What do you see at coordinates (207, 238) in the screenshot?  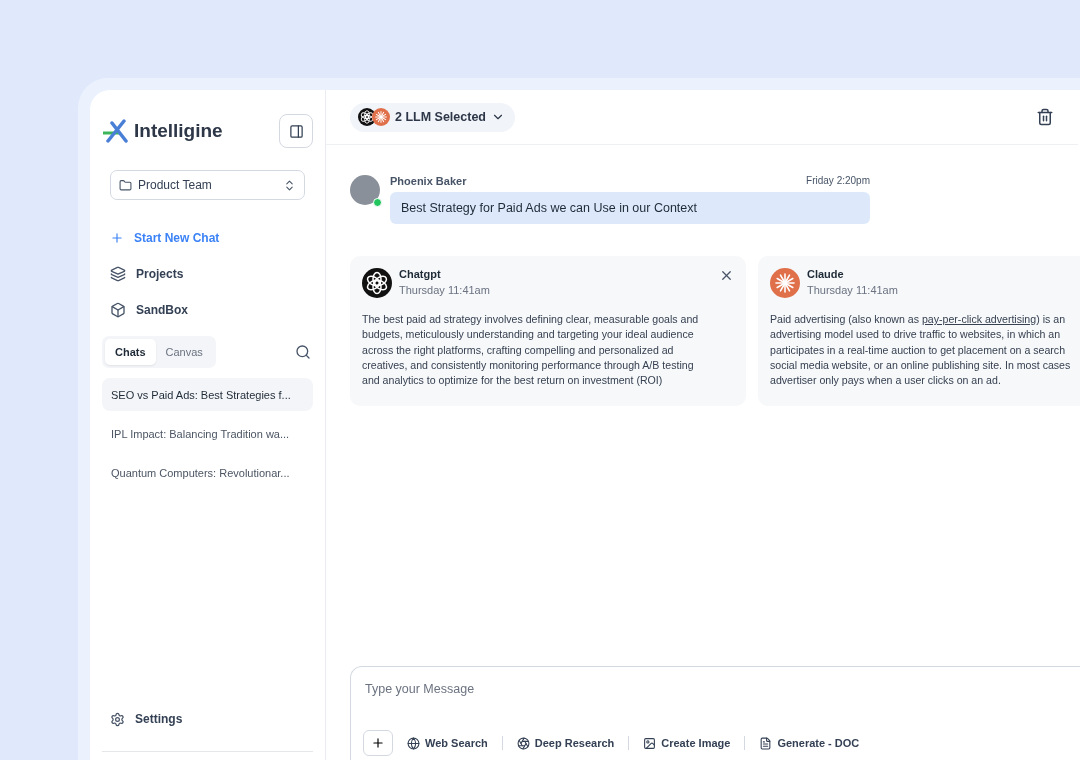 I see `new-chat-button: Start New Chat` at bounding box center [207, 238].